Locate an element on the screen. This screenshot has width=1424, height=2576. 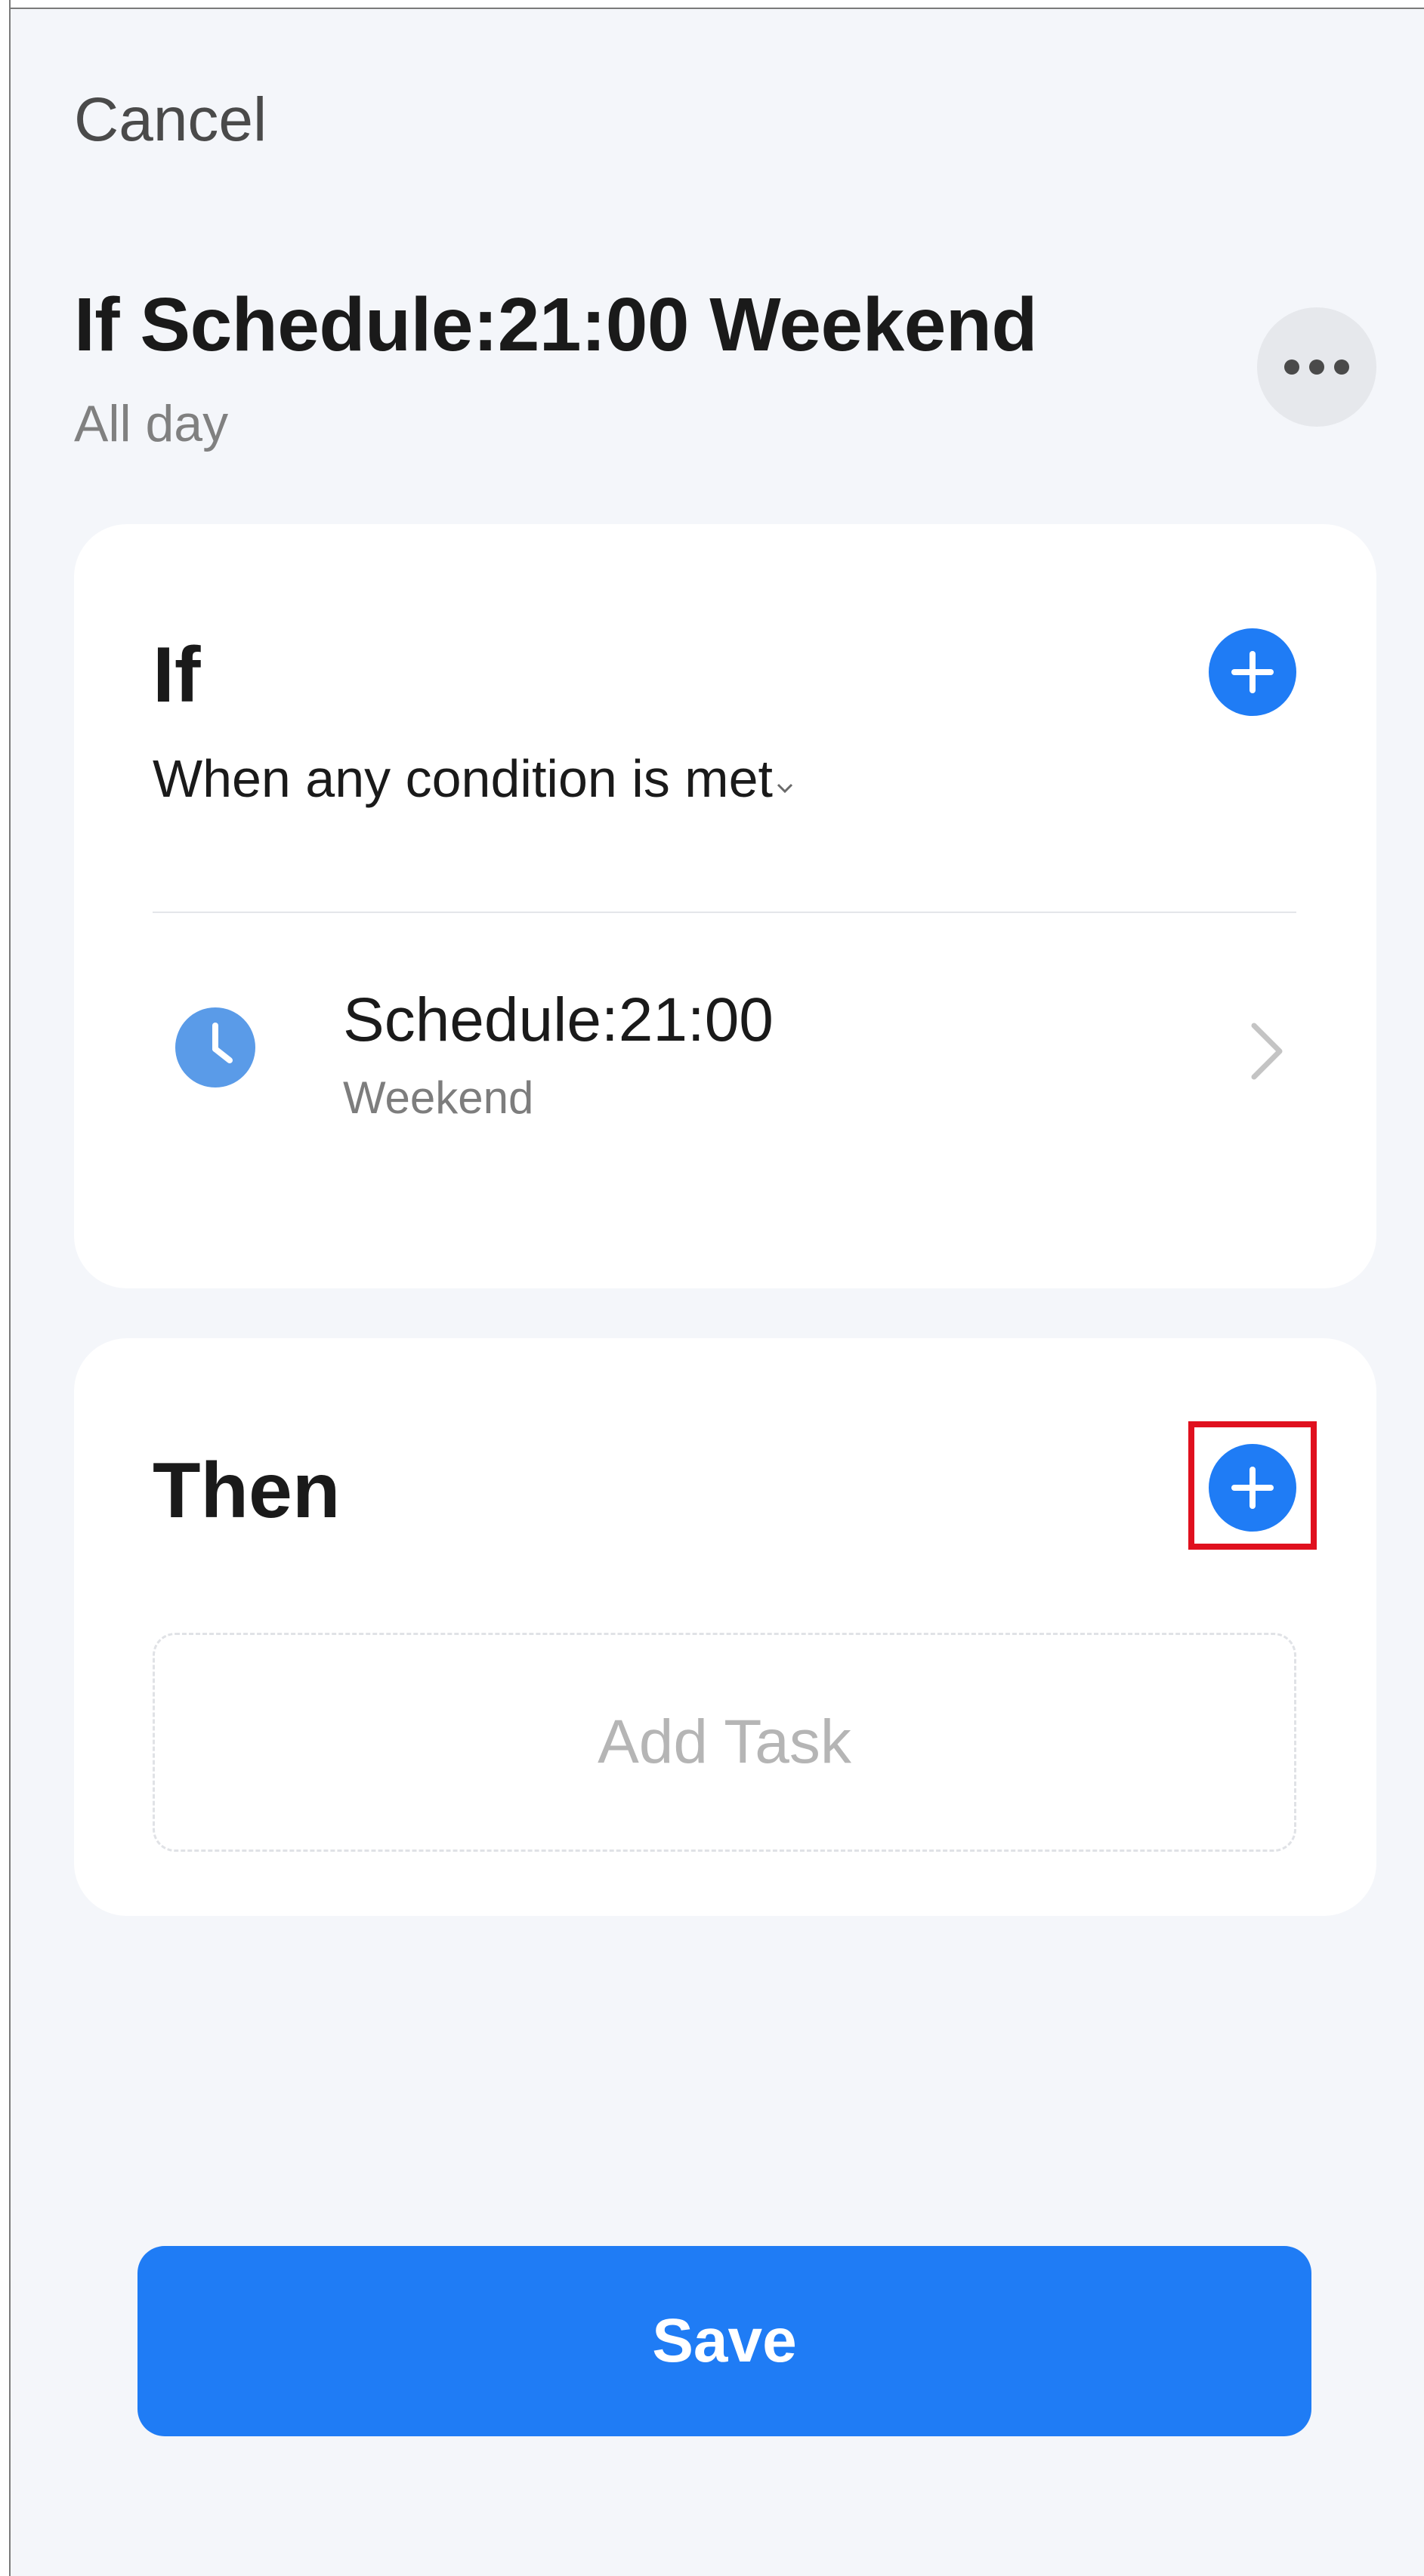
clock-icon is located at coordinates (215, 1047).